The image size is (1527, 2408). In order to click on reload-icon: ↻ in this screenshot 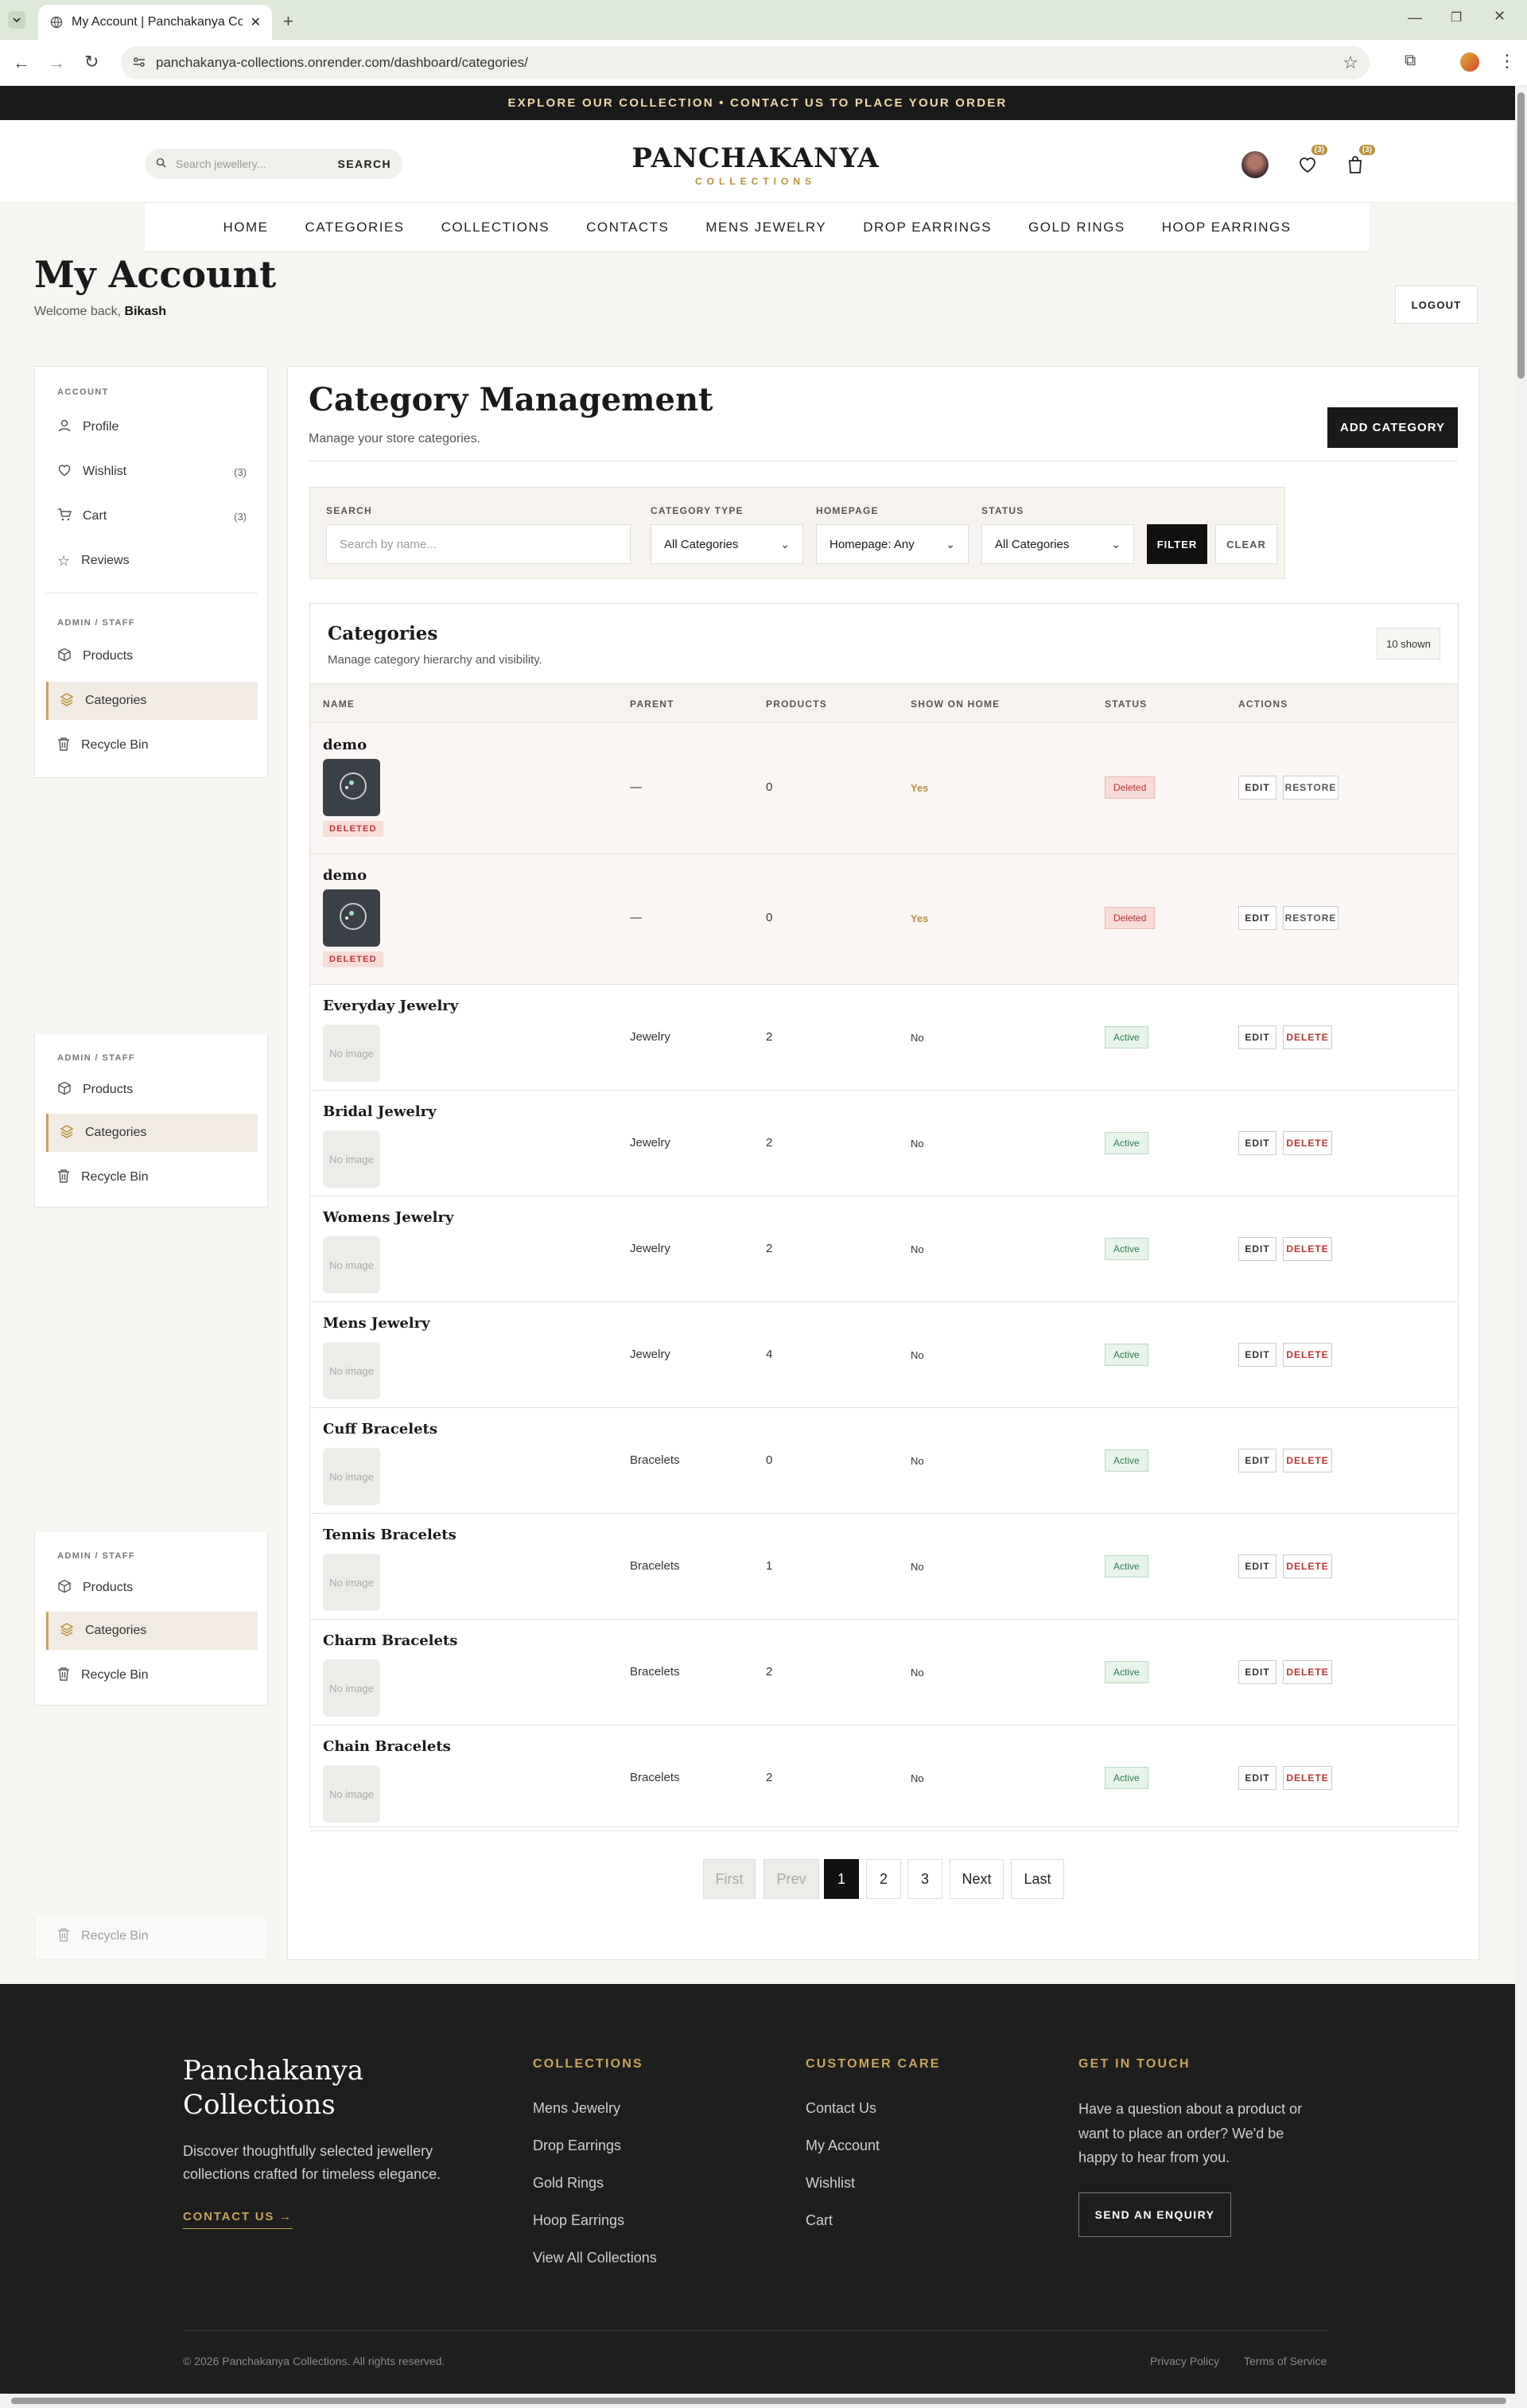, I will do `click(91, 62)`.